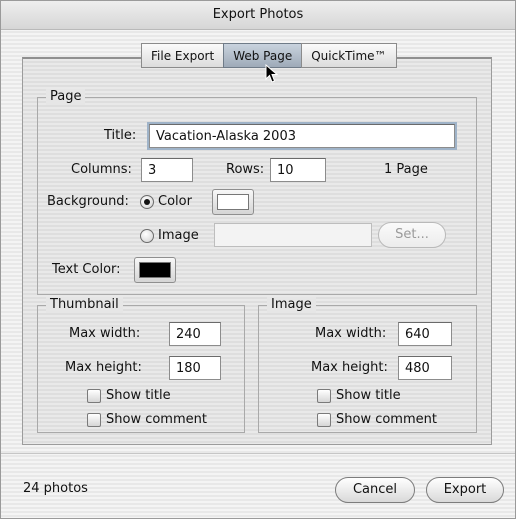 This screenshot has height=519, width=516. I want to click on text-color-swatch, so click(155, 270).